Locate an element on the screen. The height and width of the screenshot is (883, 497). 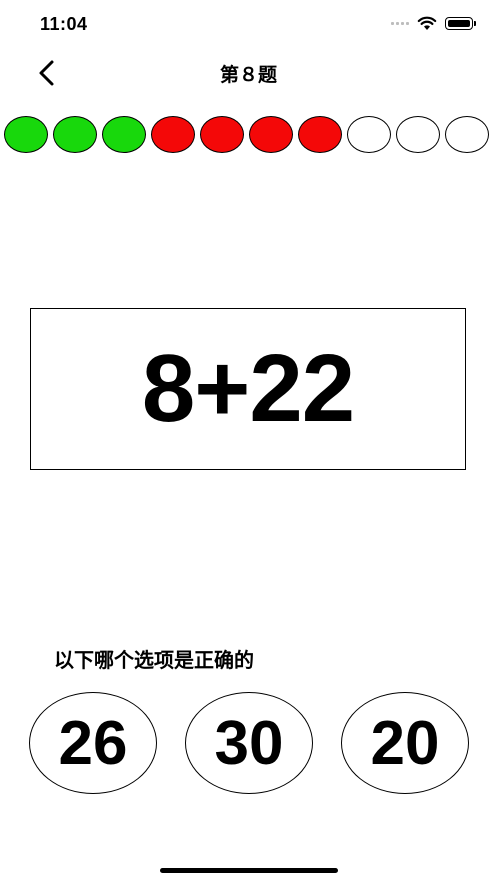
question-prompt: 以下哪个选项是正确的 is located at coordinates (154, 661).